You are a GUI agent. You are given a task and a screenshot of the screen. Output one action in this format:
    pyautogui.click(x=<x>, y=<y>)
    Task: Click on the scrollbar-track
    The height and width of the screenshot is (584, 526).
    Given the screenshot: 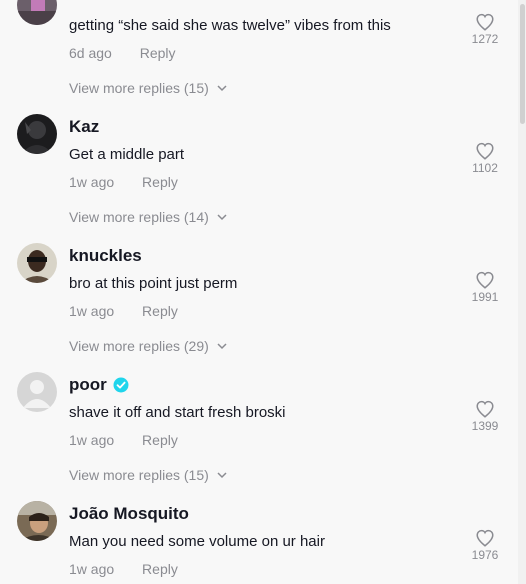 What is the action you would take?
    pyautogui.click(x=522, y=292)
    